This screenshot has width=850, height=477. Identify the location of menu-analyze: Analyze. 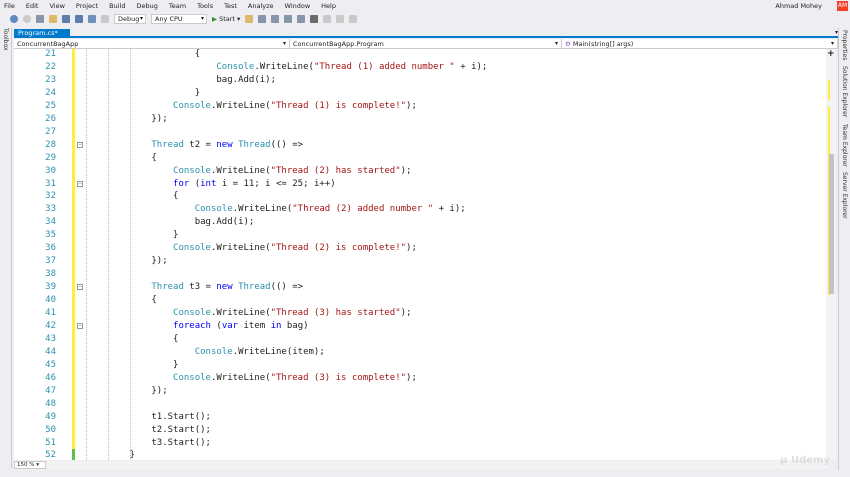
(261, 6).